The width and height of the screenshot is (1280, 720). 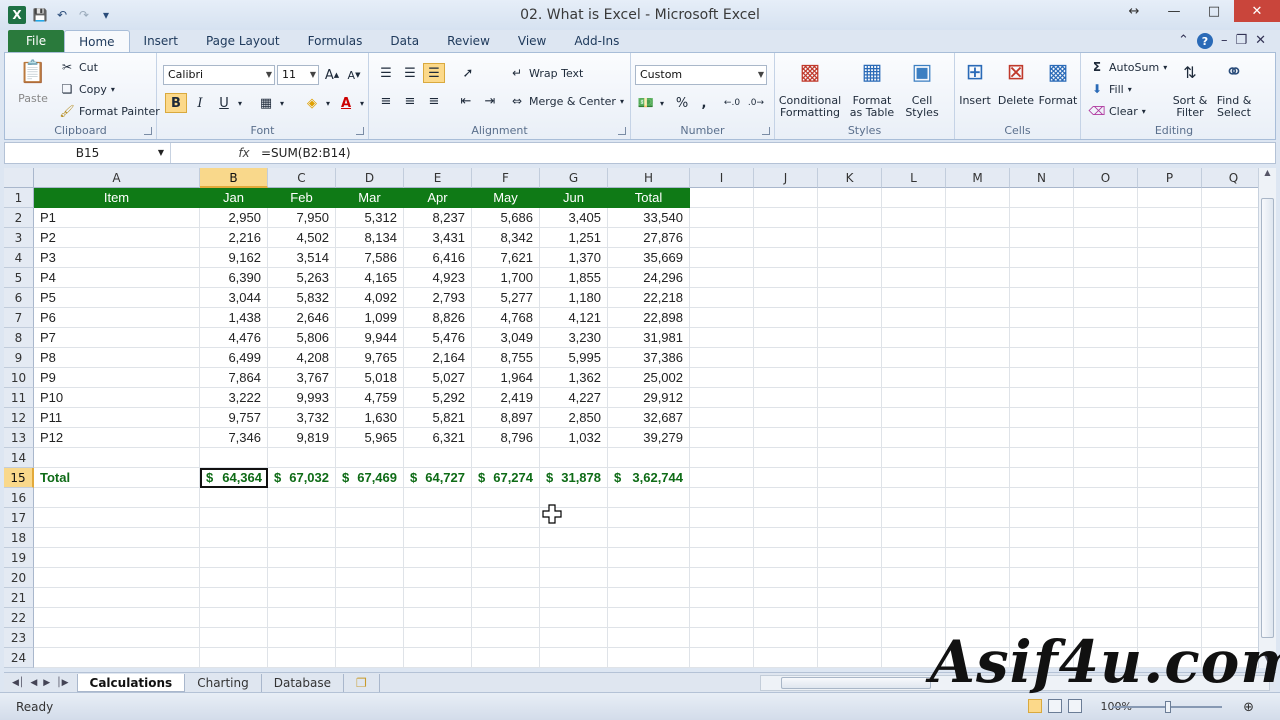 I want to click on zoom-slider-knob, so click(x=1168, y=707).